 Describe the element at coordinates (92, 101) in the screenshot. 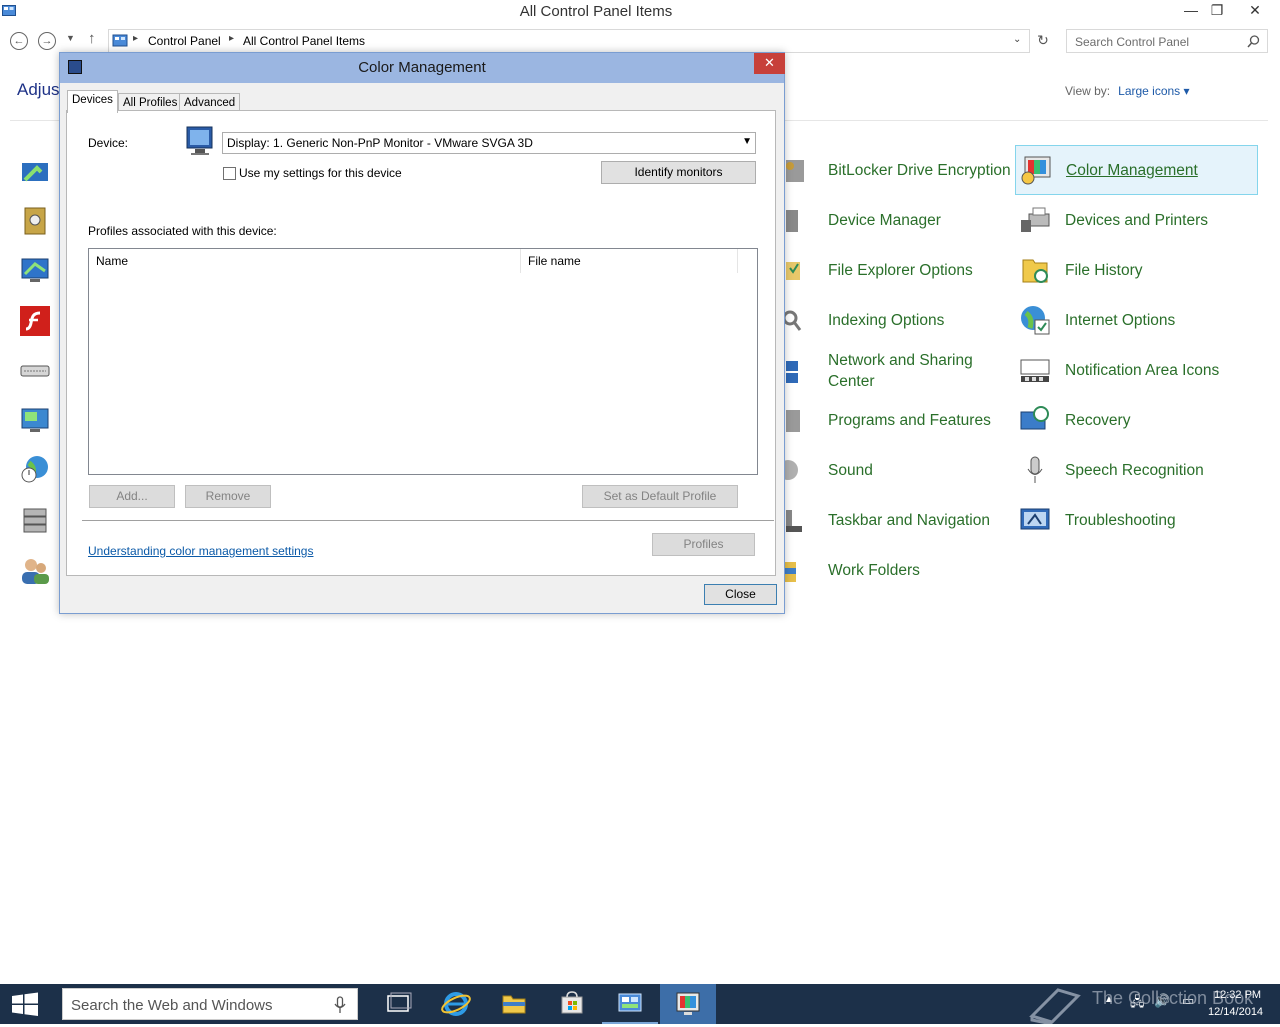

I see `tab-devices: Devices` at that location.